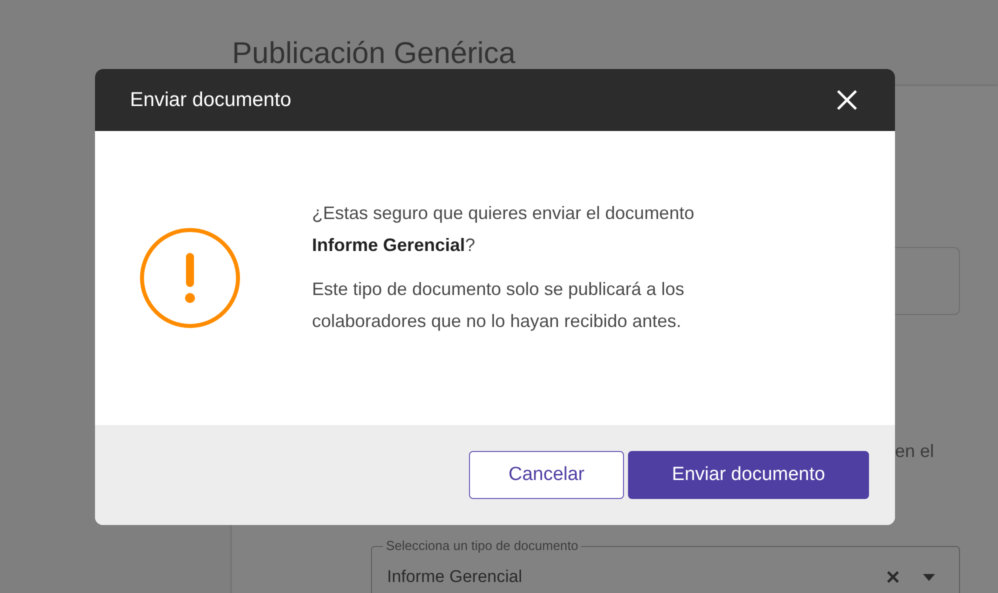 Image resolution: width=998 pixels, height=593 pixels. Describe the element at coordinates (546, 475) in the screenshot. I see `cancel-button: Cancelar` at that location.